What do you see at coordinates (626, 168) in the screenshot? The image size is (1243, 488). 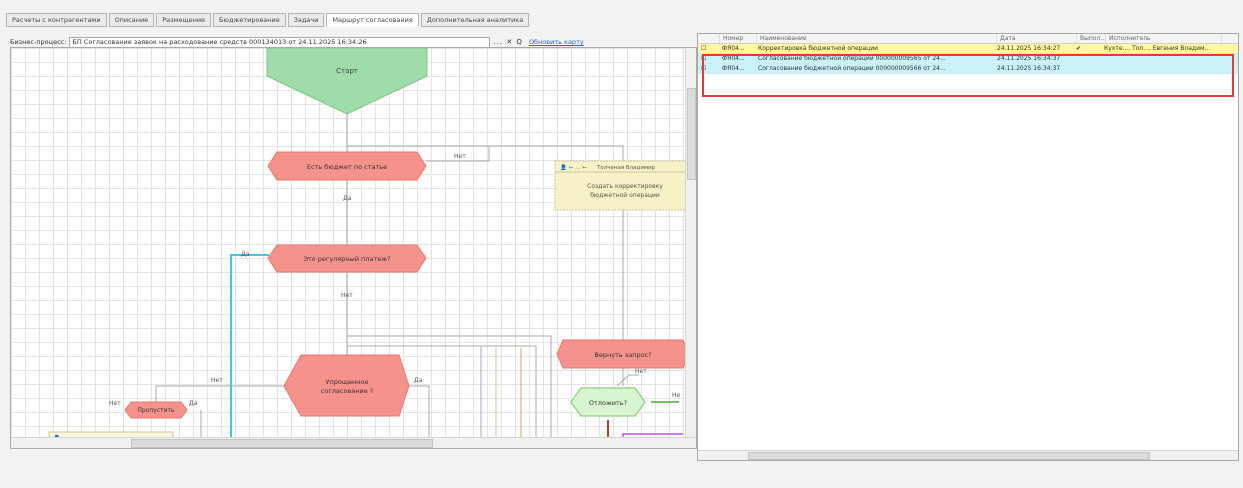 I see `task-executor: Толченая Владимир` at bounding box center [626, 168].